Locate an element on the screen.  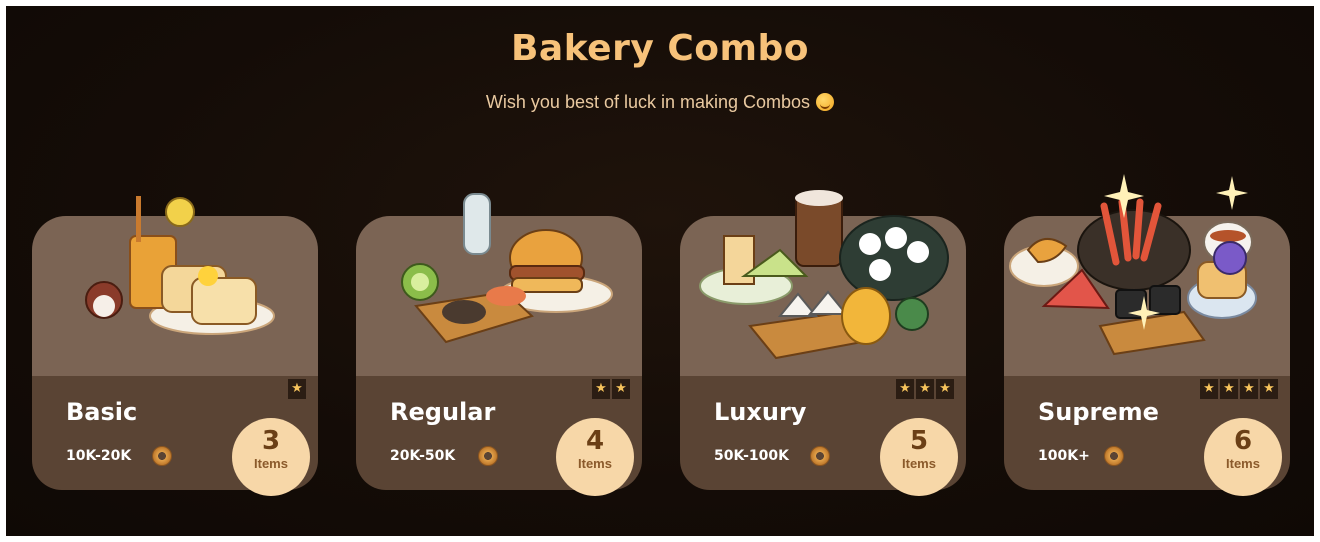
price-range: 50K-100K is located at coordinates (751, 456).